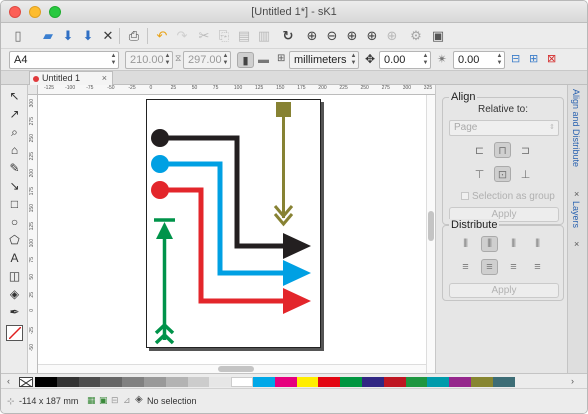 The width and height of the screenshot is (588, 414). Describe the element at coordinates (508, 196) in the screenshot. I see `selection-as-group-checkbox: Selection as group` at that location.